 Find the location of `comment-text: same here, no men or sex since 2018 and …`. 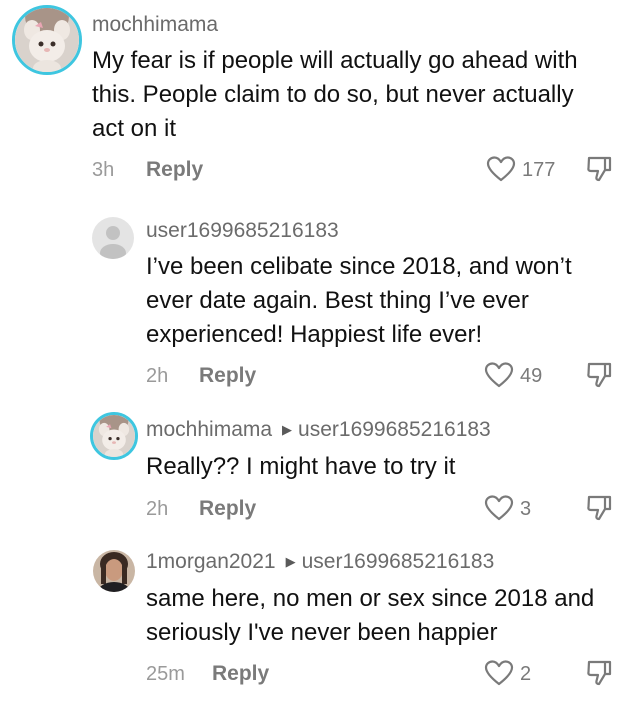

comment-text: same here, no men or sex since 2018 and … is located at coordinates (370, 615).